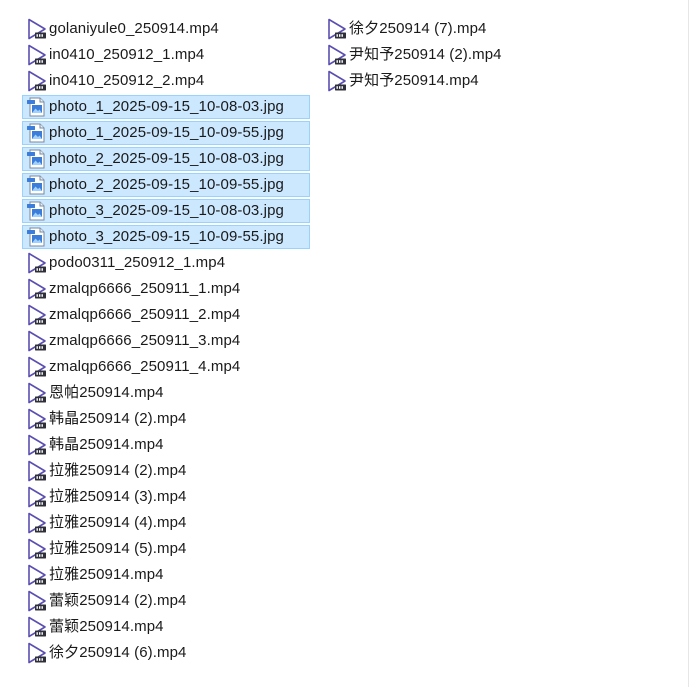 This screenshot has height=687, width=689. I want to click on video-file-item: zmalqp6666_250911_2.mp4, so click(166, 315).